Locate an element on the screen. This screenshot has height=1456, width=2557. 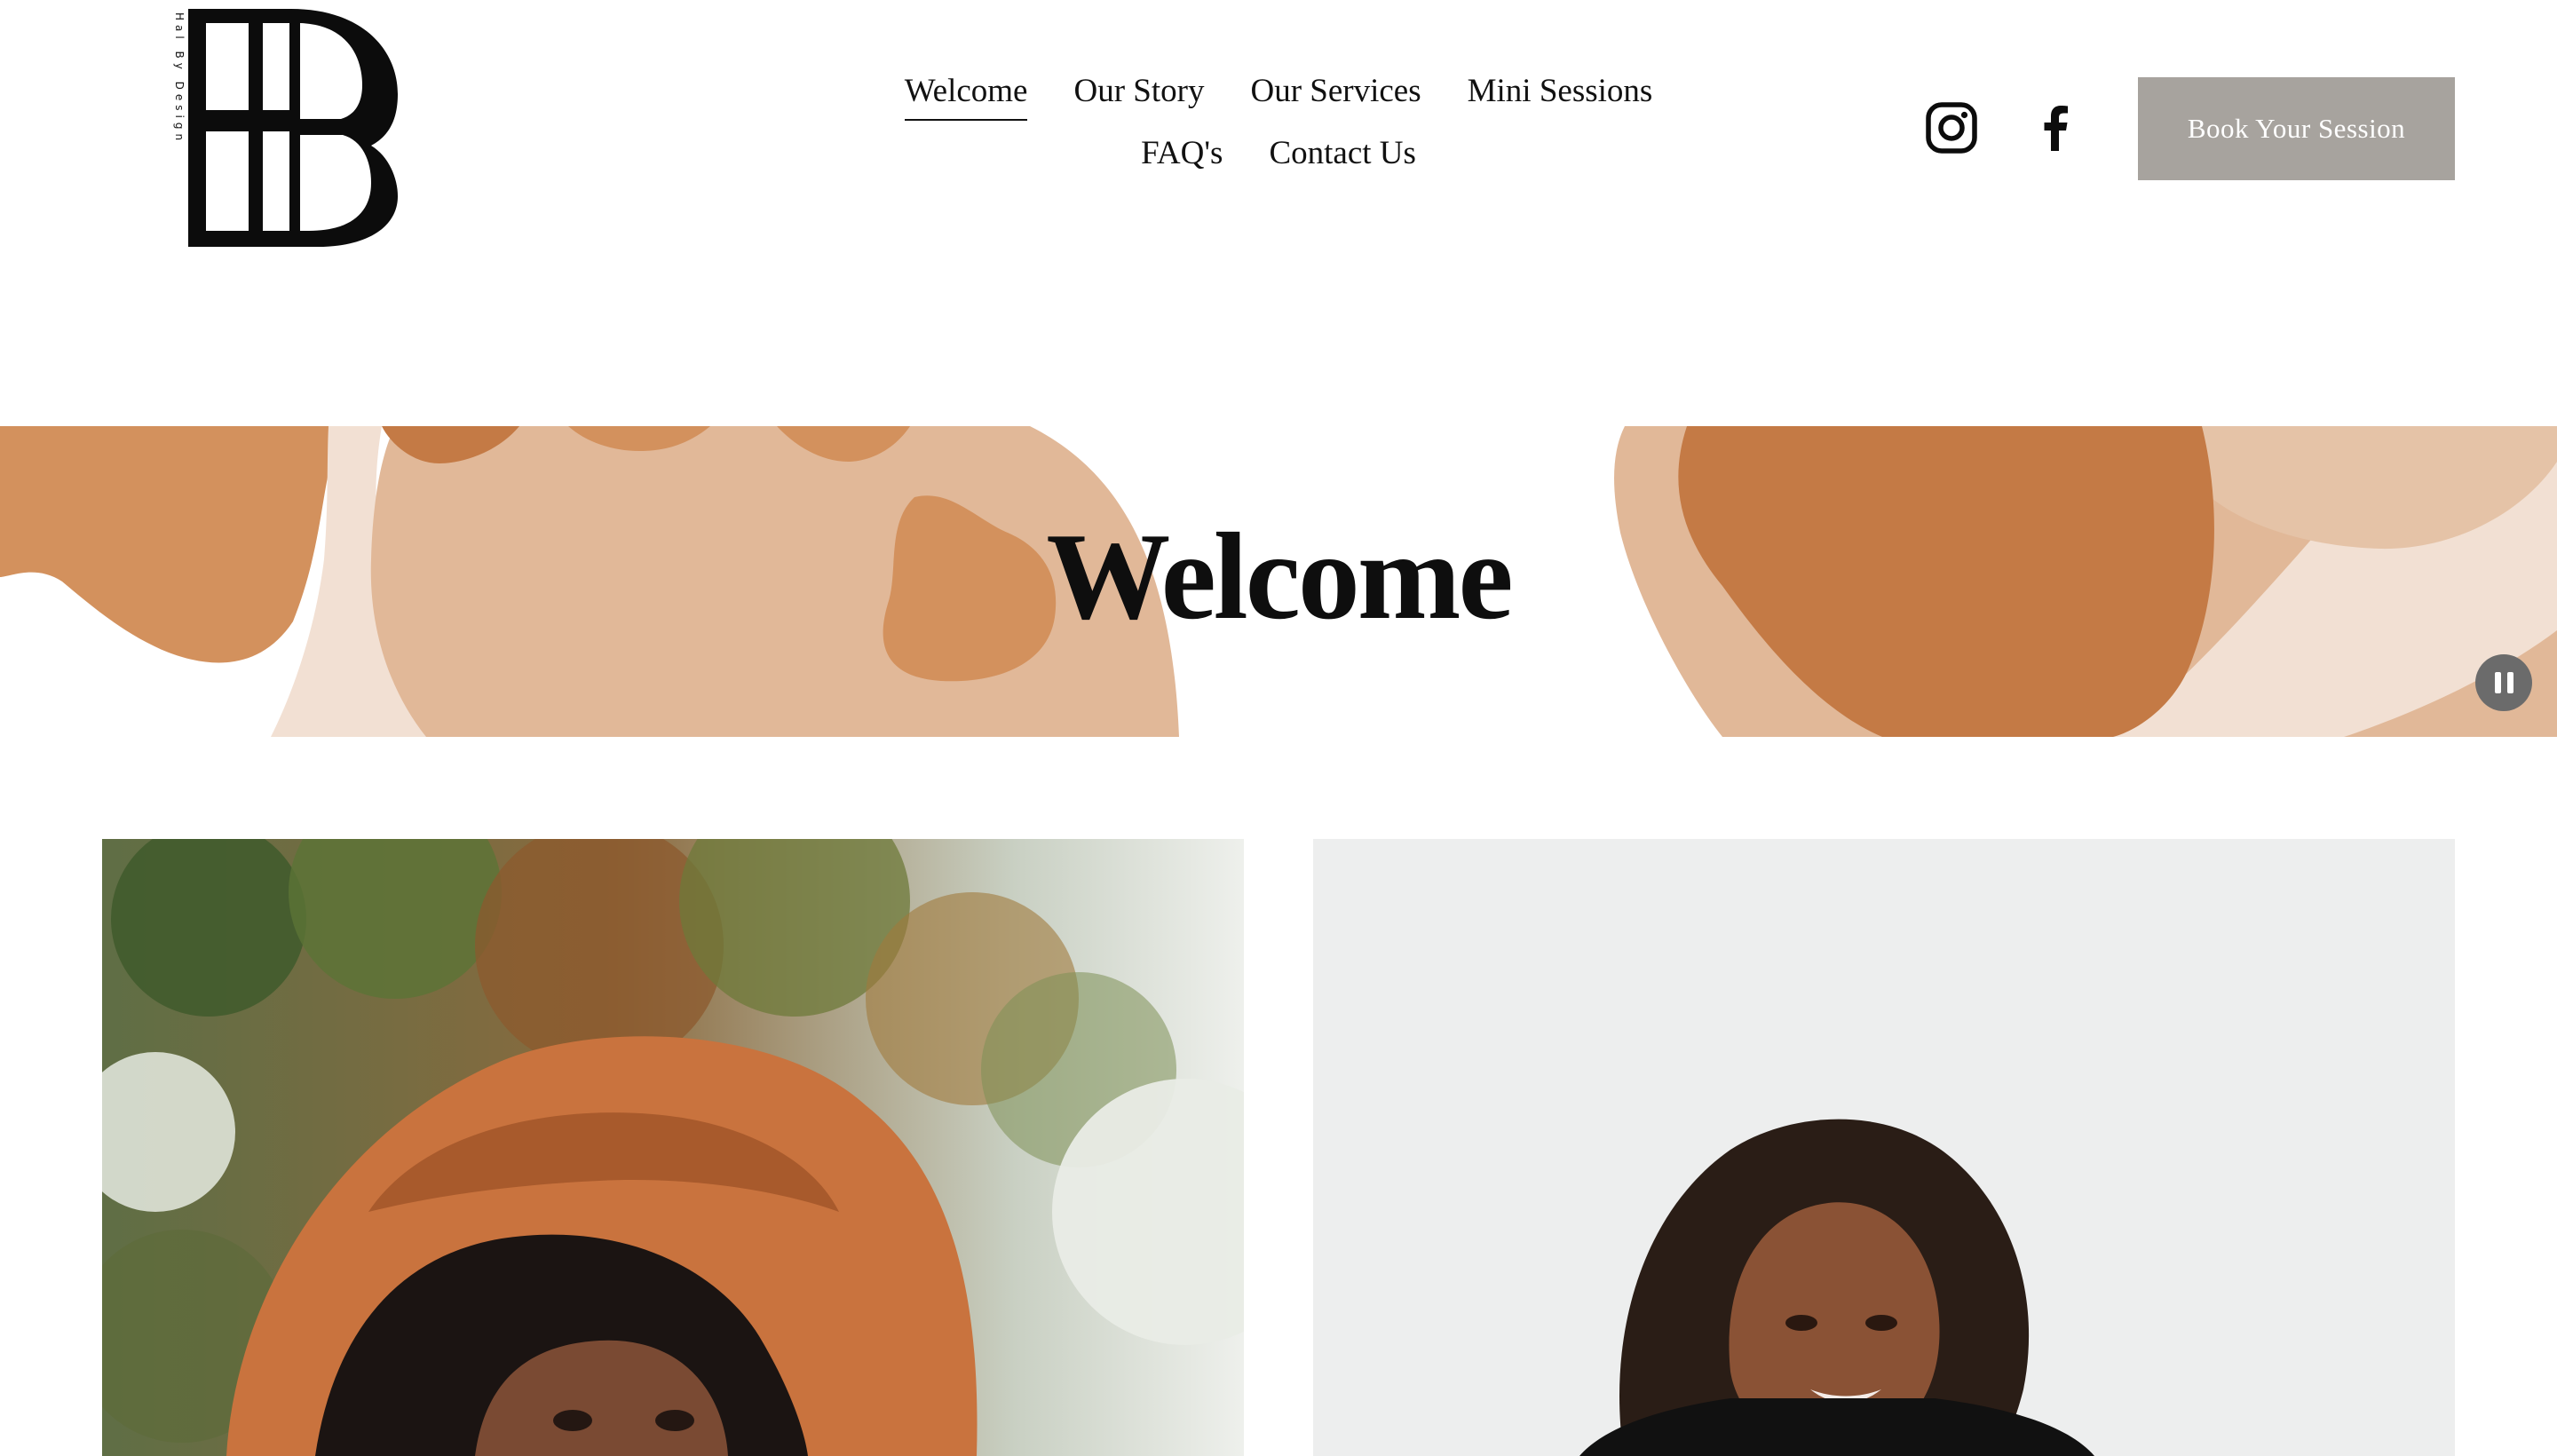
facebook-icon is located at coordinates (2056, 128).